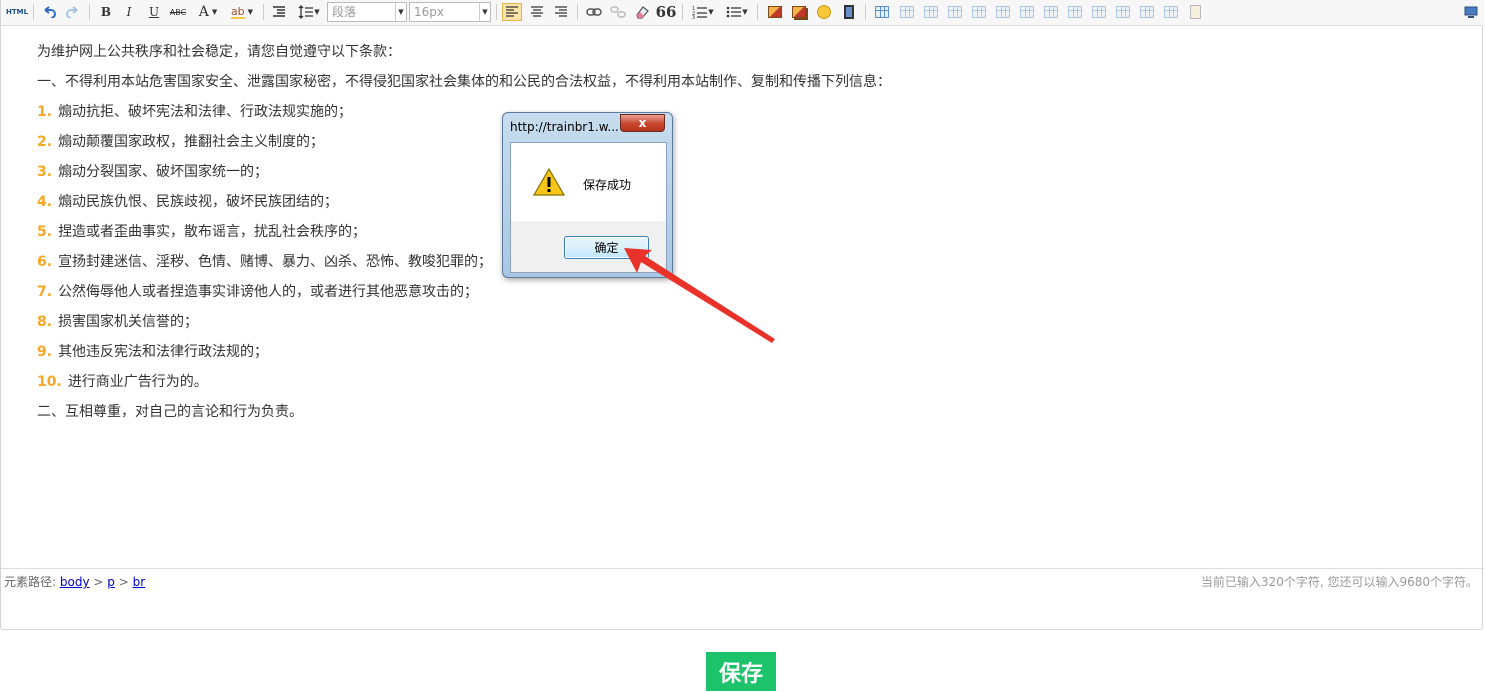 Image resolution: width=1485 pixels, height=692 pixels. I want to click on align-left-button, so click(512, 12).